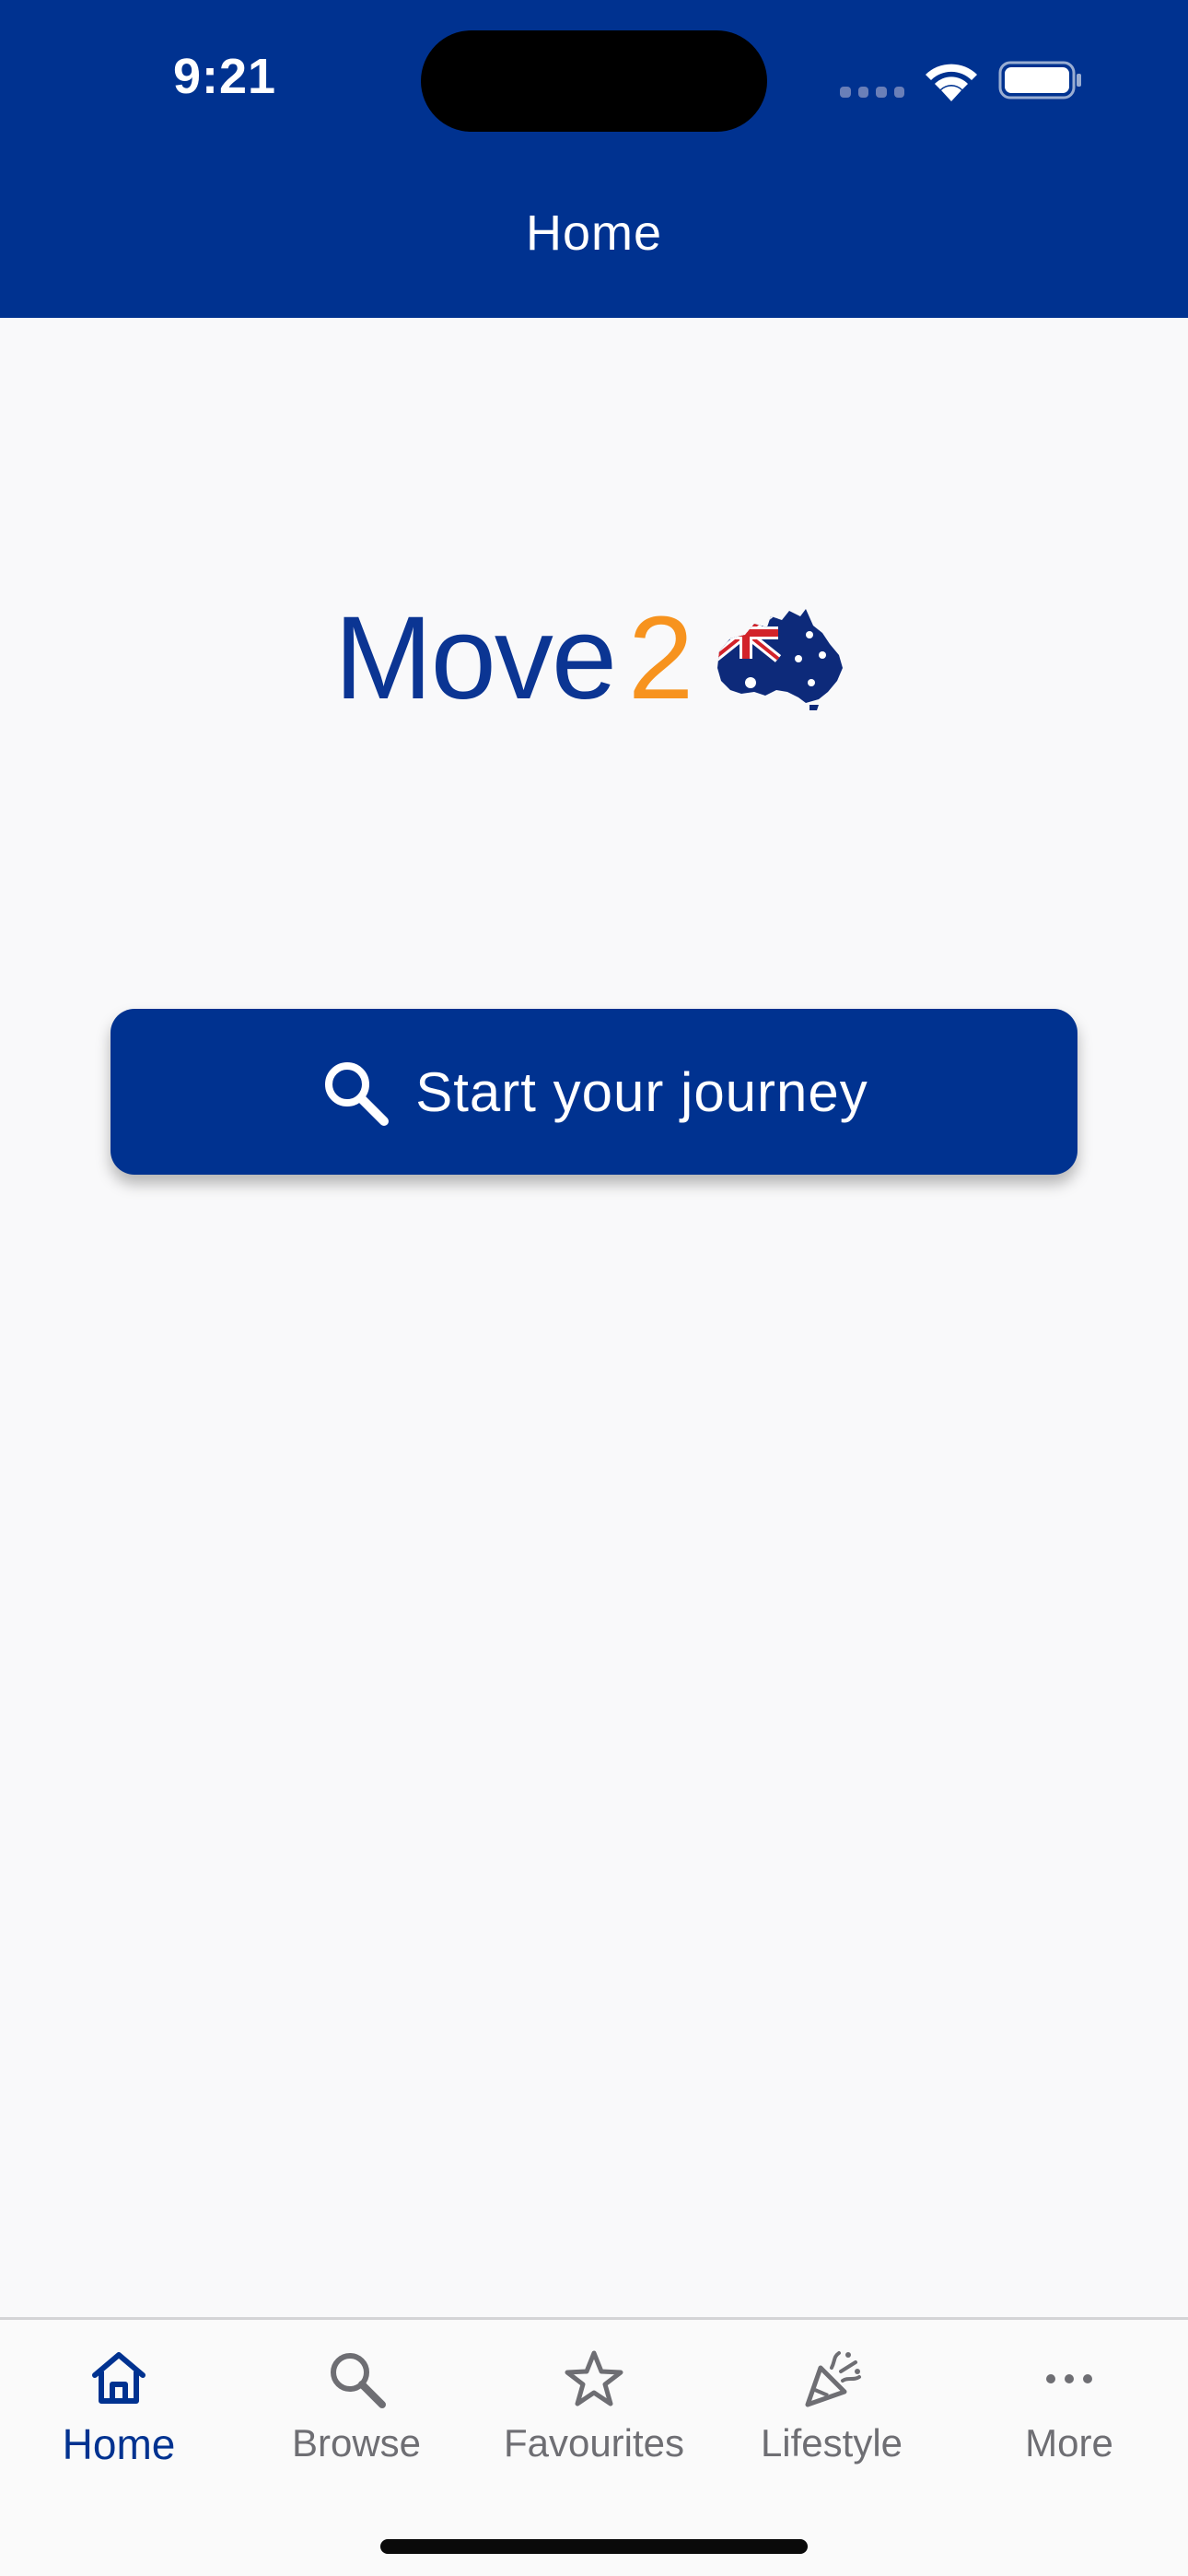  What do you see at coordinates (1039, 80) in the screenshot?
I see `battery-icon` at bounding box center [1039, 80].